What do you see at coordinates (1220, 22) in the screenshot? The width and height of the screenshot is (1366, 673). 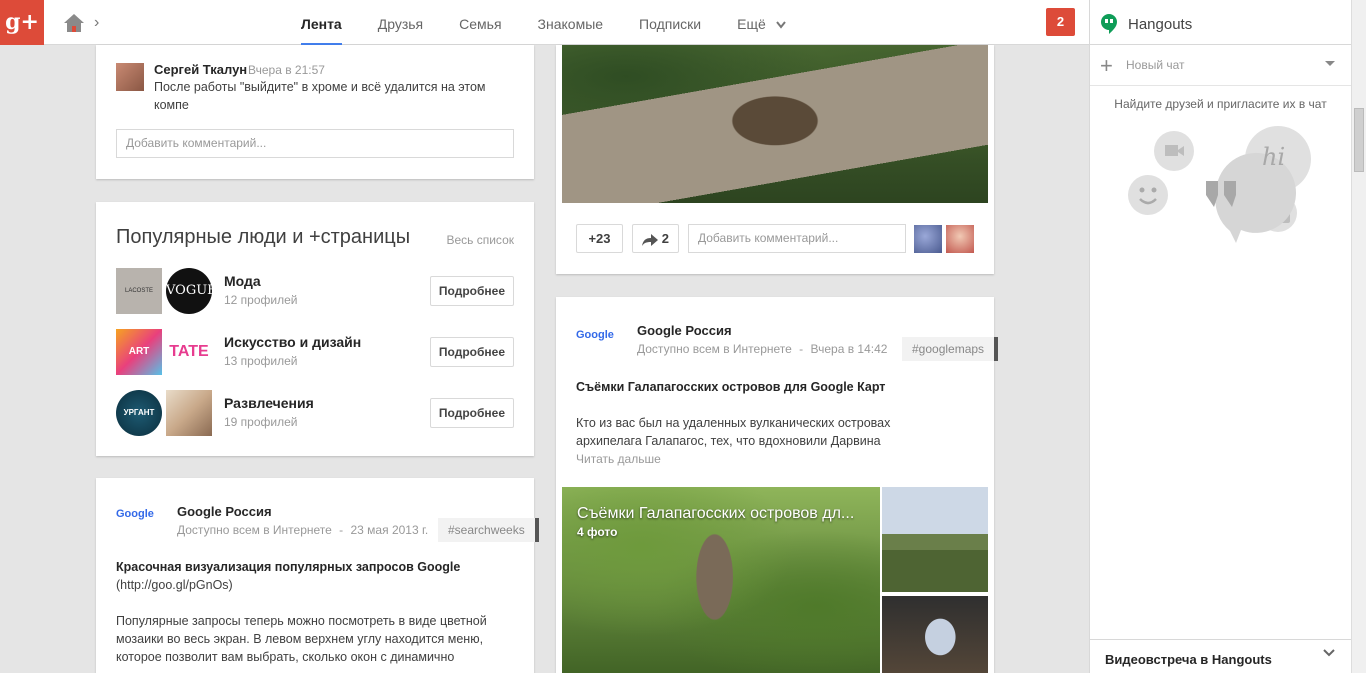 I see `hangouts-header: Hangouts` at bounding box center [1220, 22].